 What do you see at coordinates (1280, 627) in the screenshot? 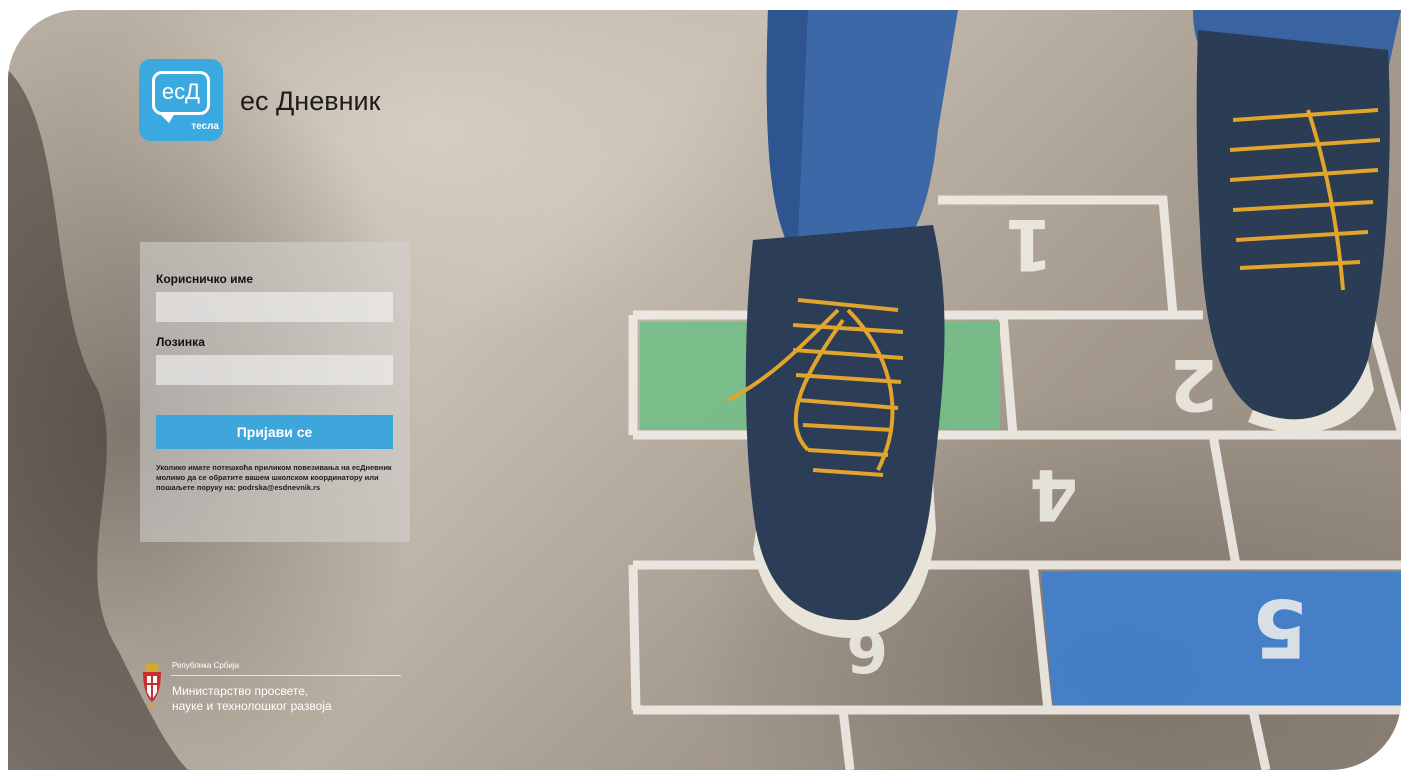
I see `svg-text: 5` at bounding box center [1280, 627].